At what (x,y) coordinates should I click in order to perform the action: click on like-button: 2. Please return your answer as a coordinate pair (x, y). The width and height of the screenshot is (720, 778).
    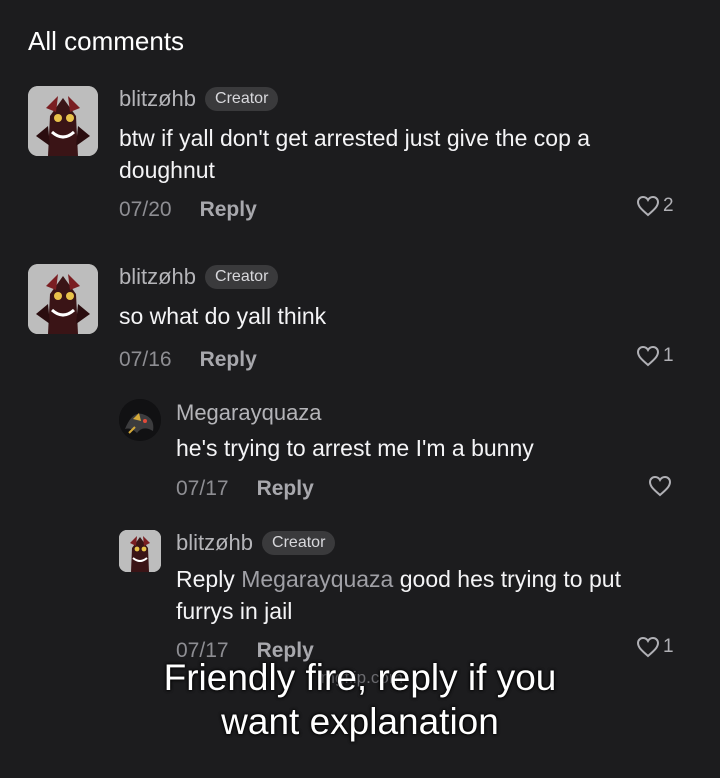
    Looking at the image, I should click on (655, 206).